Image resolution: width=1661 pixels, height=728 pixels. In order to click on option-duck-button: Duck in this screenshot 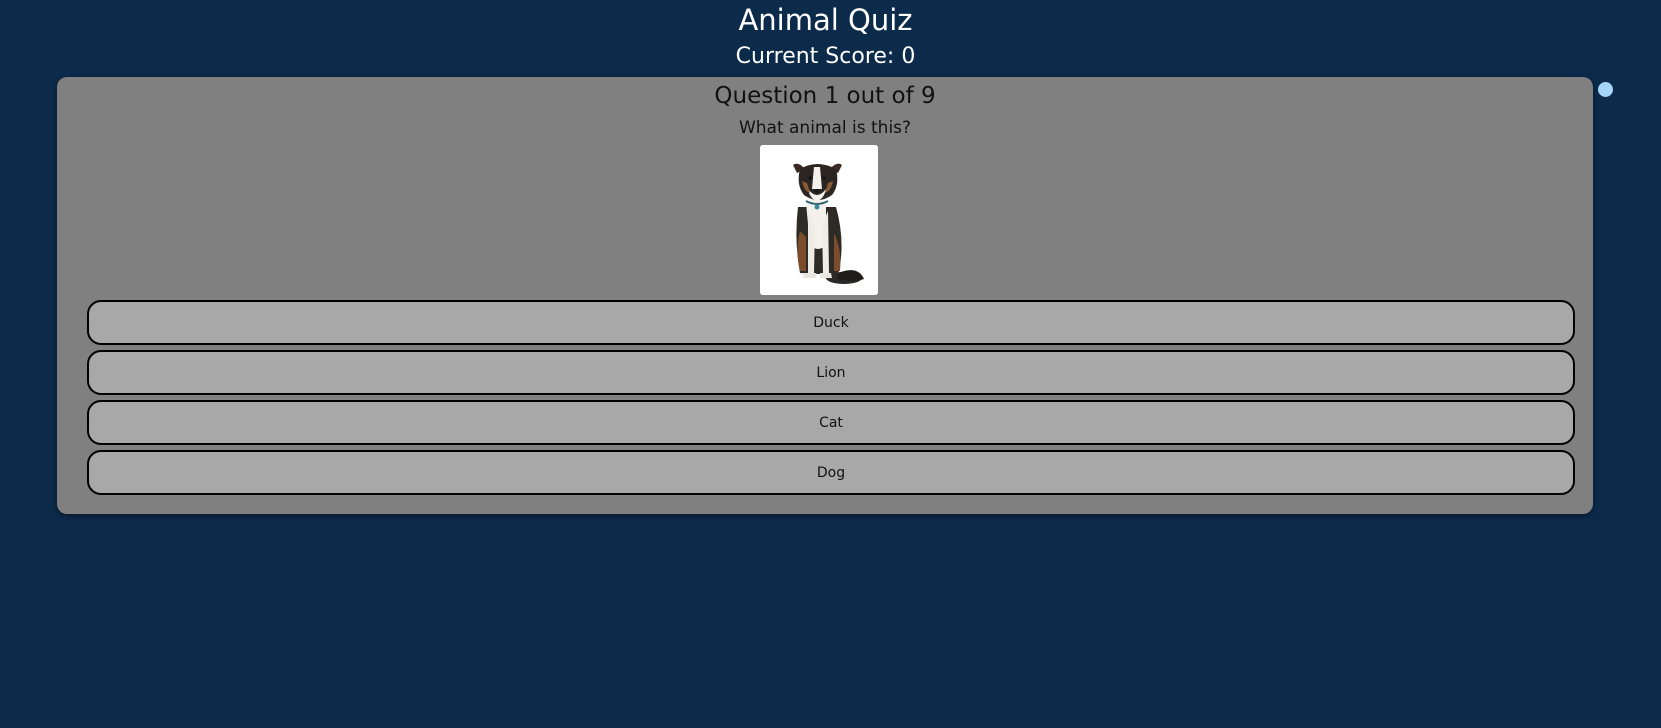, I will do `click(831, 322)`.